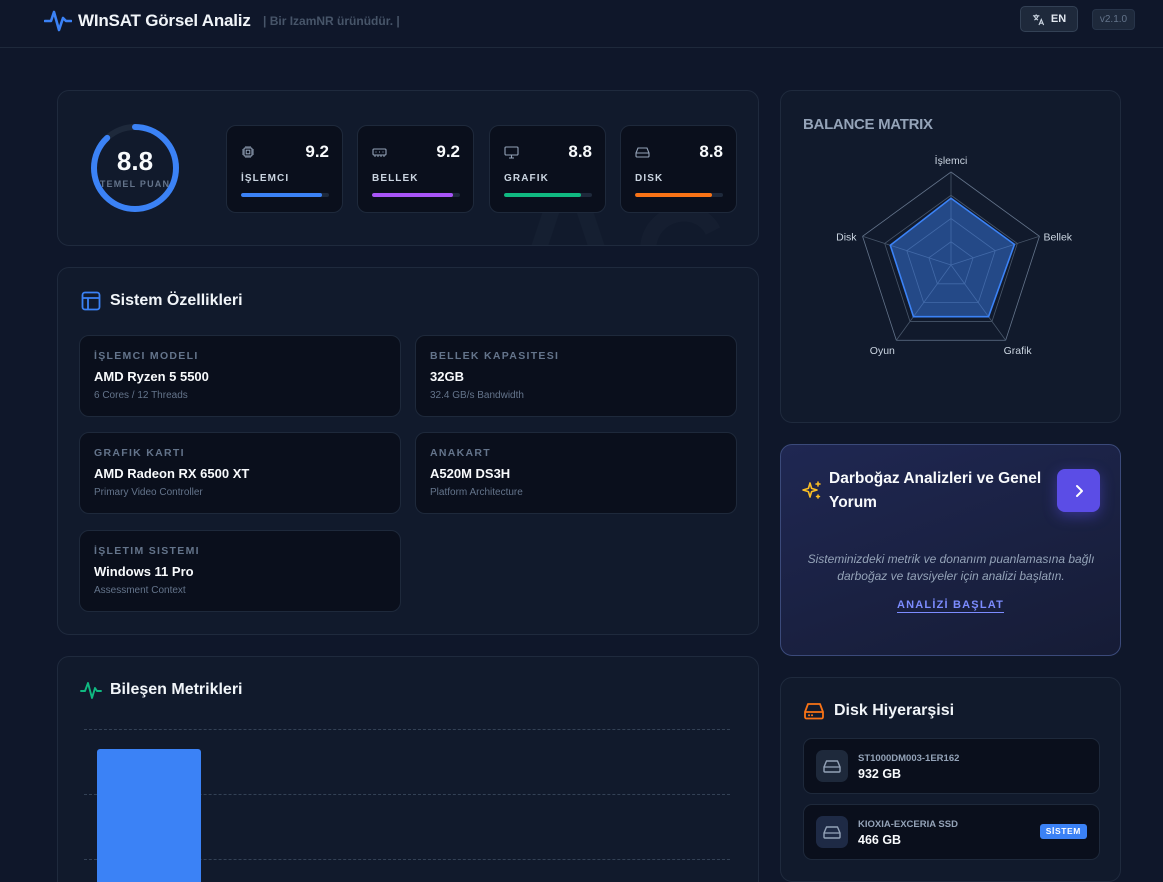 The image size is (1163, 882). Describe the element at coordinates (1049, 19) in the screenshot. I see `language-button: EN` at that location.